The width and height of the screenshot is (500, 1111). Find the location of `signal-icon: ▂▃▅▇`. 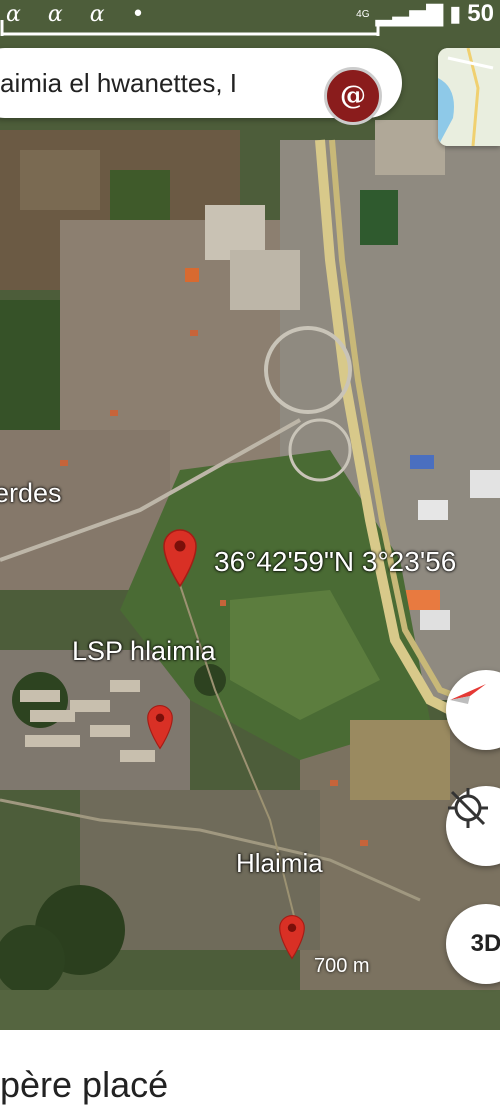

signal-icon: ▂▃▅▇ is located at coordinates (409, 13).